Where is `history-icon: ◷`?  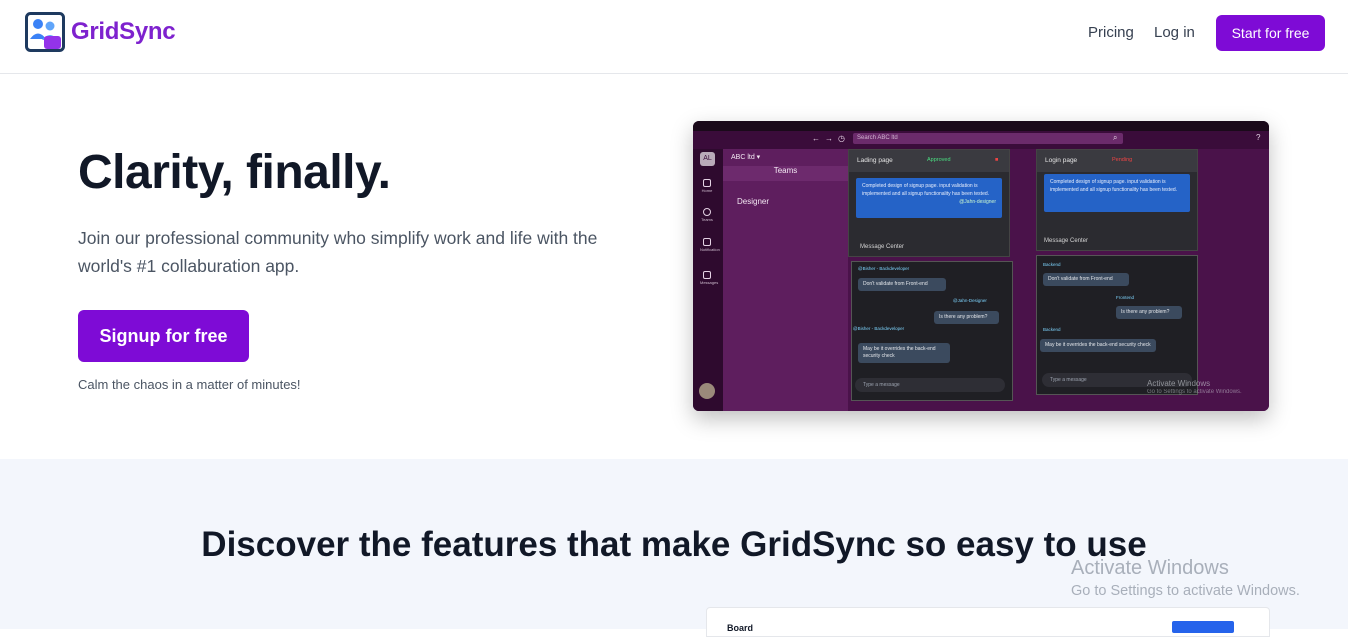 history-icon: ◷ is located at coordinates (841, 138).